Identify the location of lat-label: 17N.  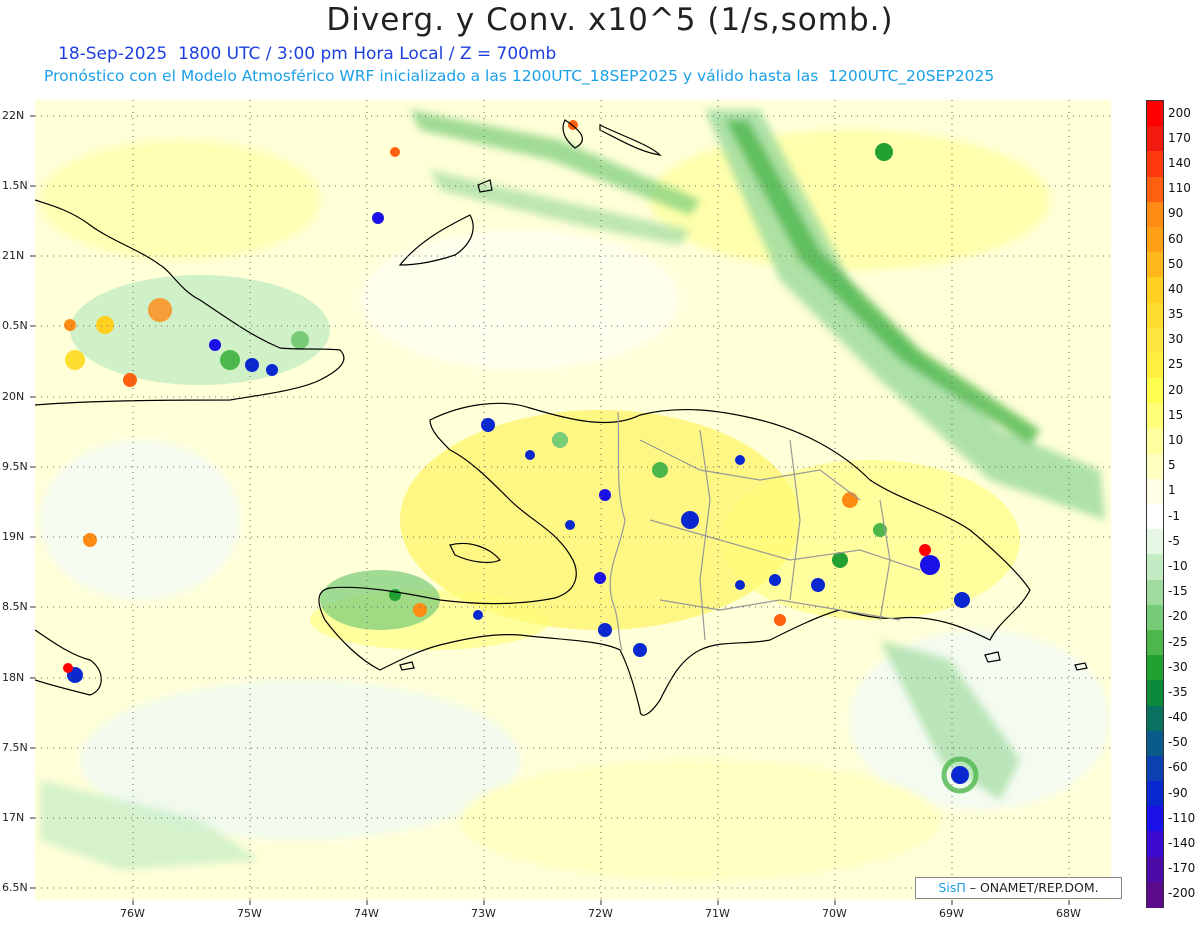
(13, 817).